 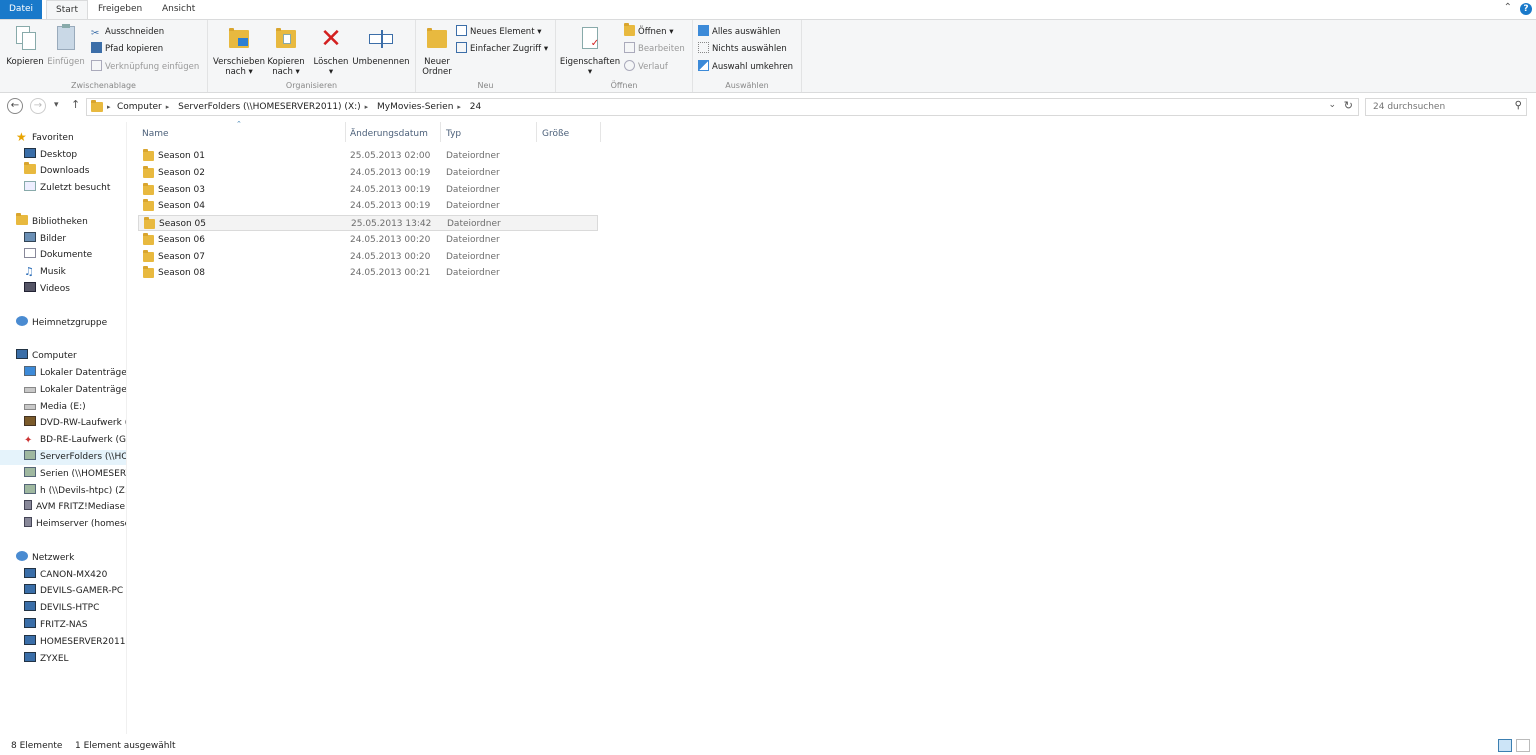 What do you see at coordinates (45, 138) in the screenshot?
I see `nav-favorites: ★ Favoriten` at bounding box center [45, 138].